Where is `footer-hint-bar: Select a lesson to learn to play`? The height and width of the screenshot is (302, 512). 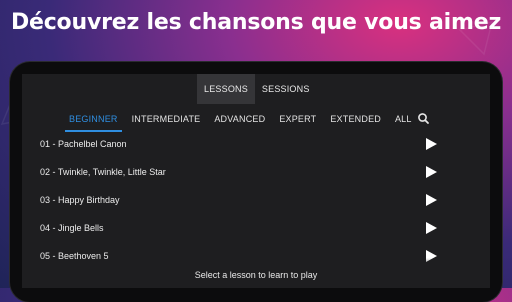 footer-hint-bar: Select a lesson to learn to play is located at coordinates (256, 273).